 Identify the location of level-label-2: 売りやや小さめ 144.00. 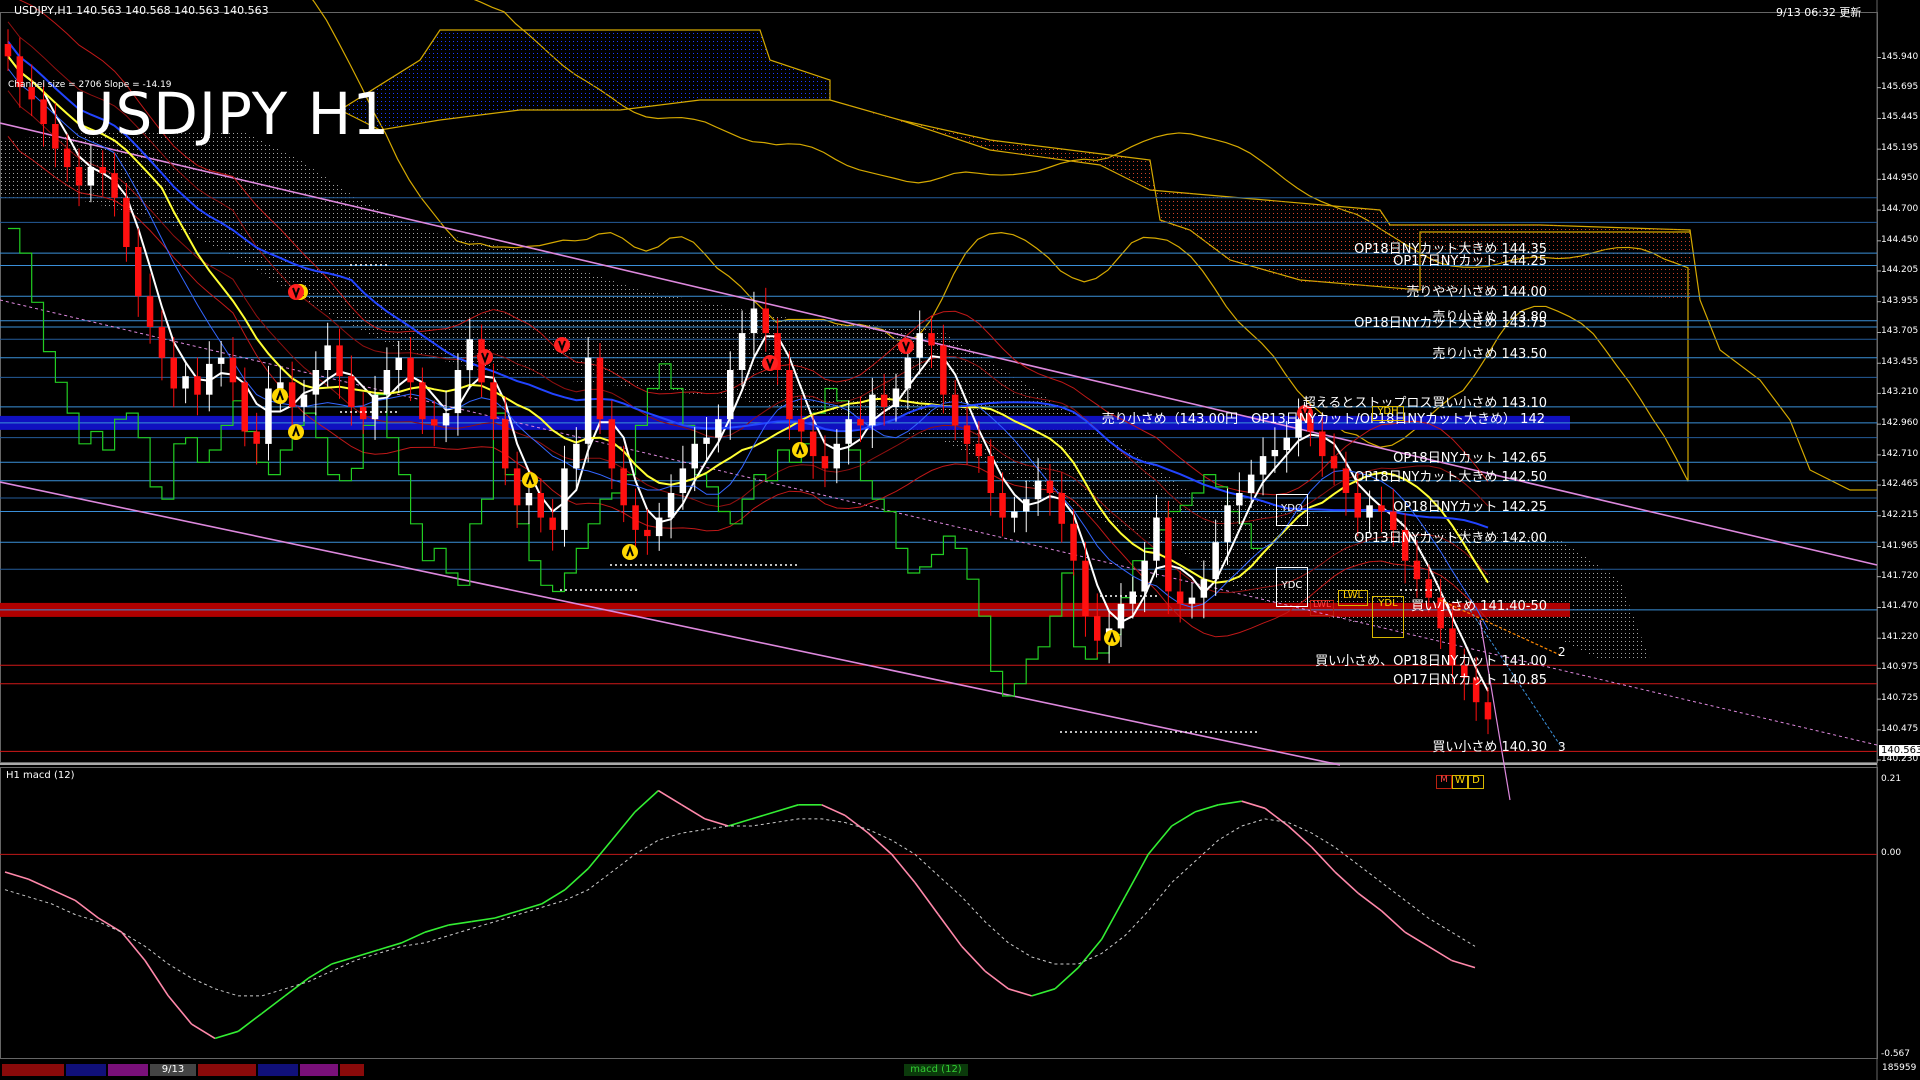
(1476, 293).